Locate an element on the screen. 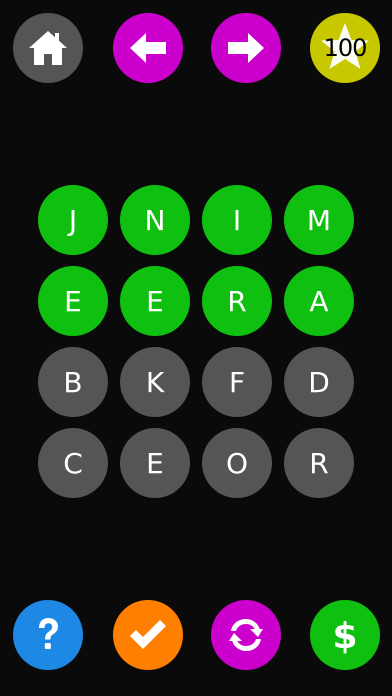 The height and width of the screenshot is (696, 392). shuffle-button is located at coordinates (246, 635).